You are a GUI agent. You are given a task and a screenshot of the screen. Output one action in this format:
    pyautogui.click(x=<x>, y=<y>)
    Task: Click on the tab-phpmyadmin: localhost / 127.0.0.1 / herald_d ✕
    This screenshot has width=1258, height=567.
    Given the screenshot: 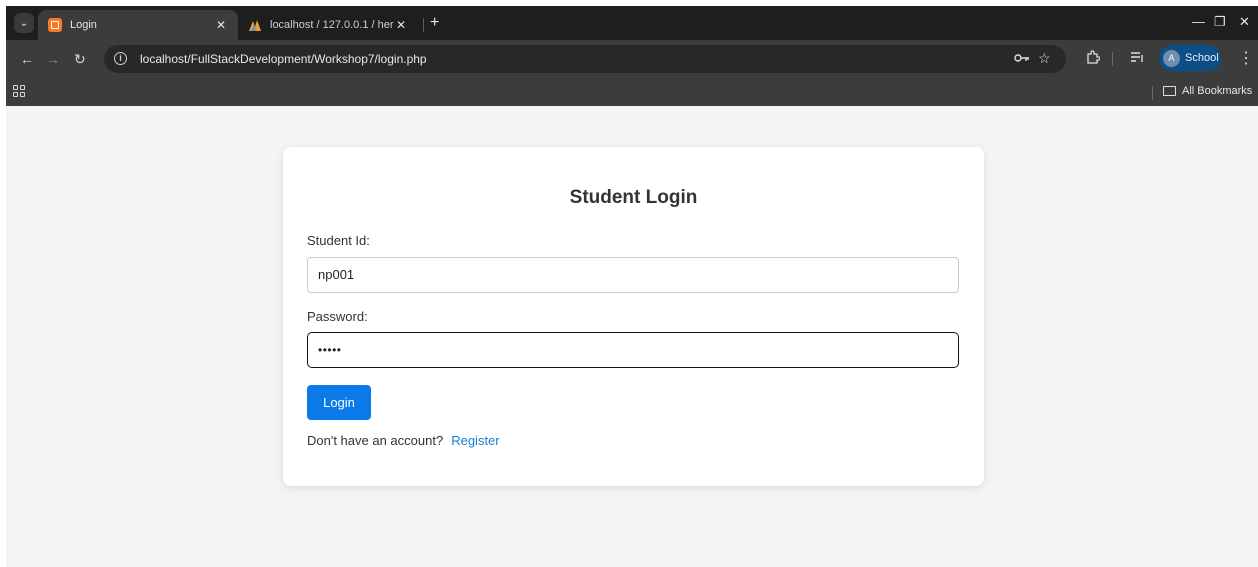 What is the action you would take?
    pyautogui.click(x=328, y=25)
    